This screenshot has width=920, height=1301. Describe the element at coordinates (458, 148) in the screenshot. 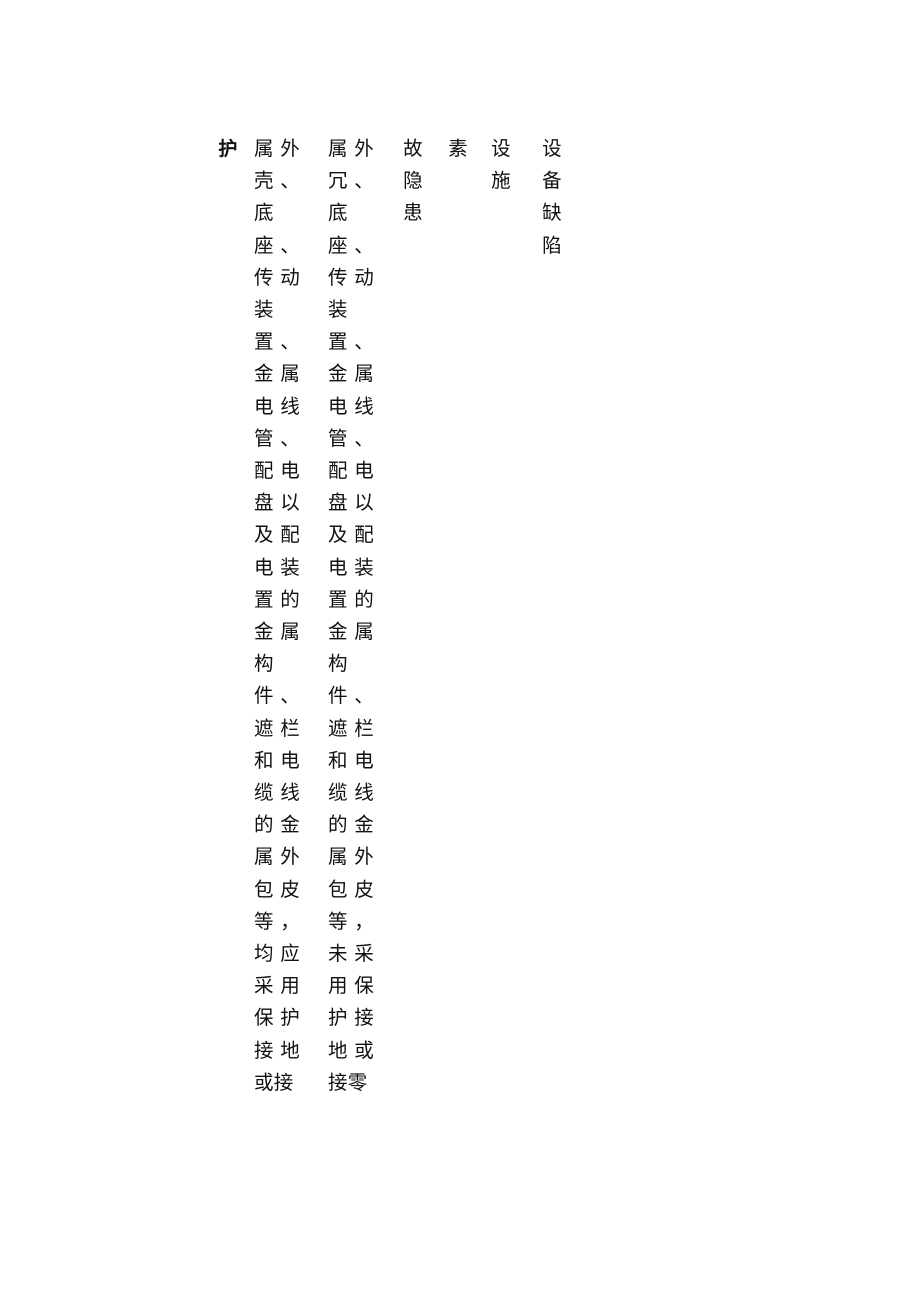

I see `table-cell-column-5: 素` at that location.